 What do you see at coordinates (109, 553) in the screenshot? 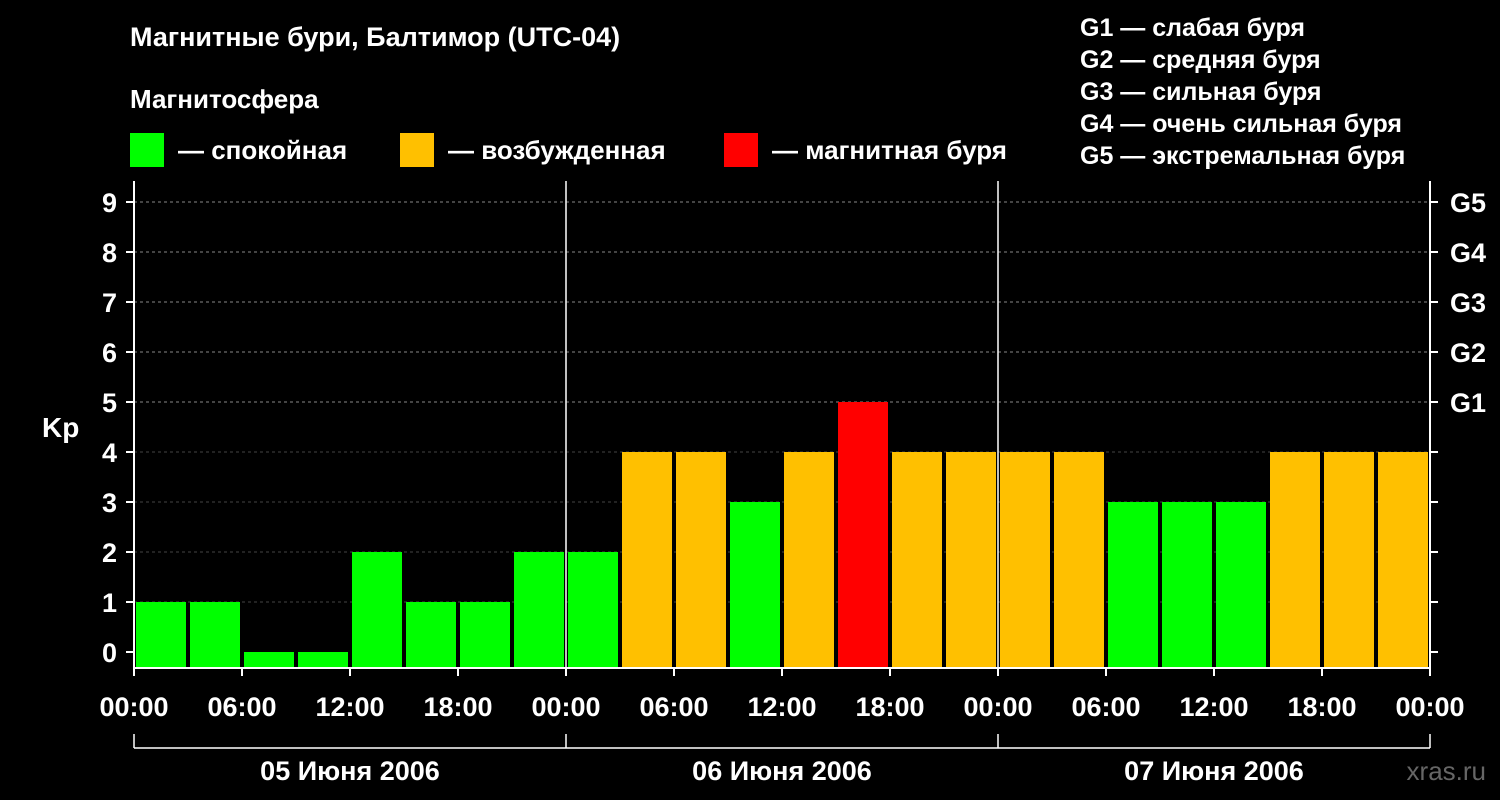
I see `y-tick-label-2: 2` at bounding box center [109, 553].